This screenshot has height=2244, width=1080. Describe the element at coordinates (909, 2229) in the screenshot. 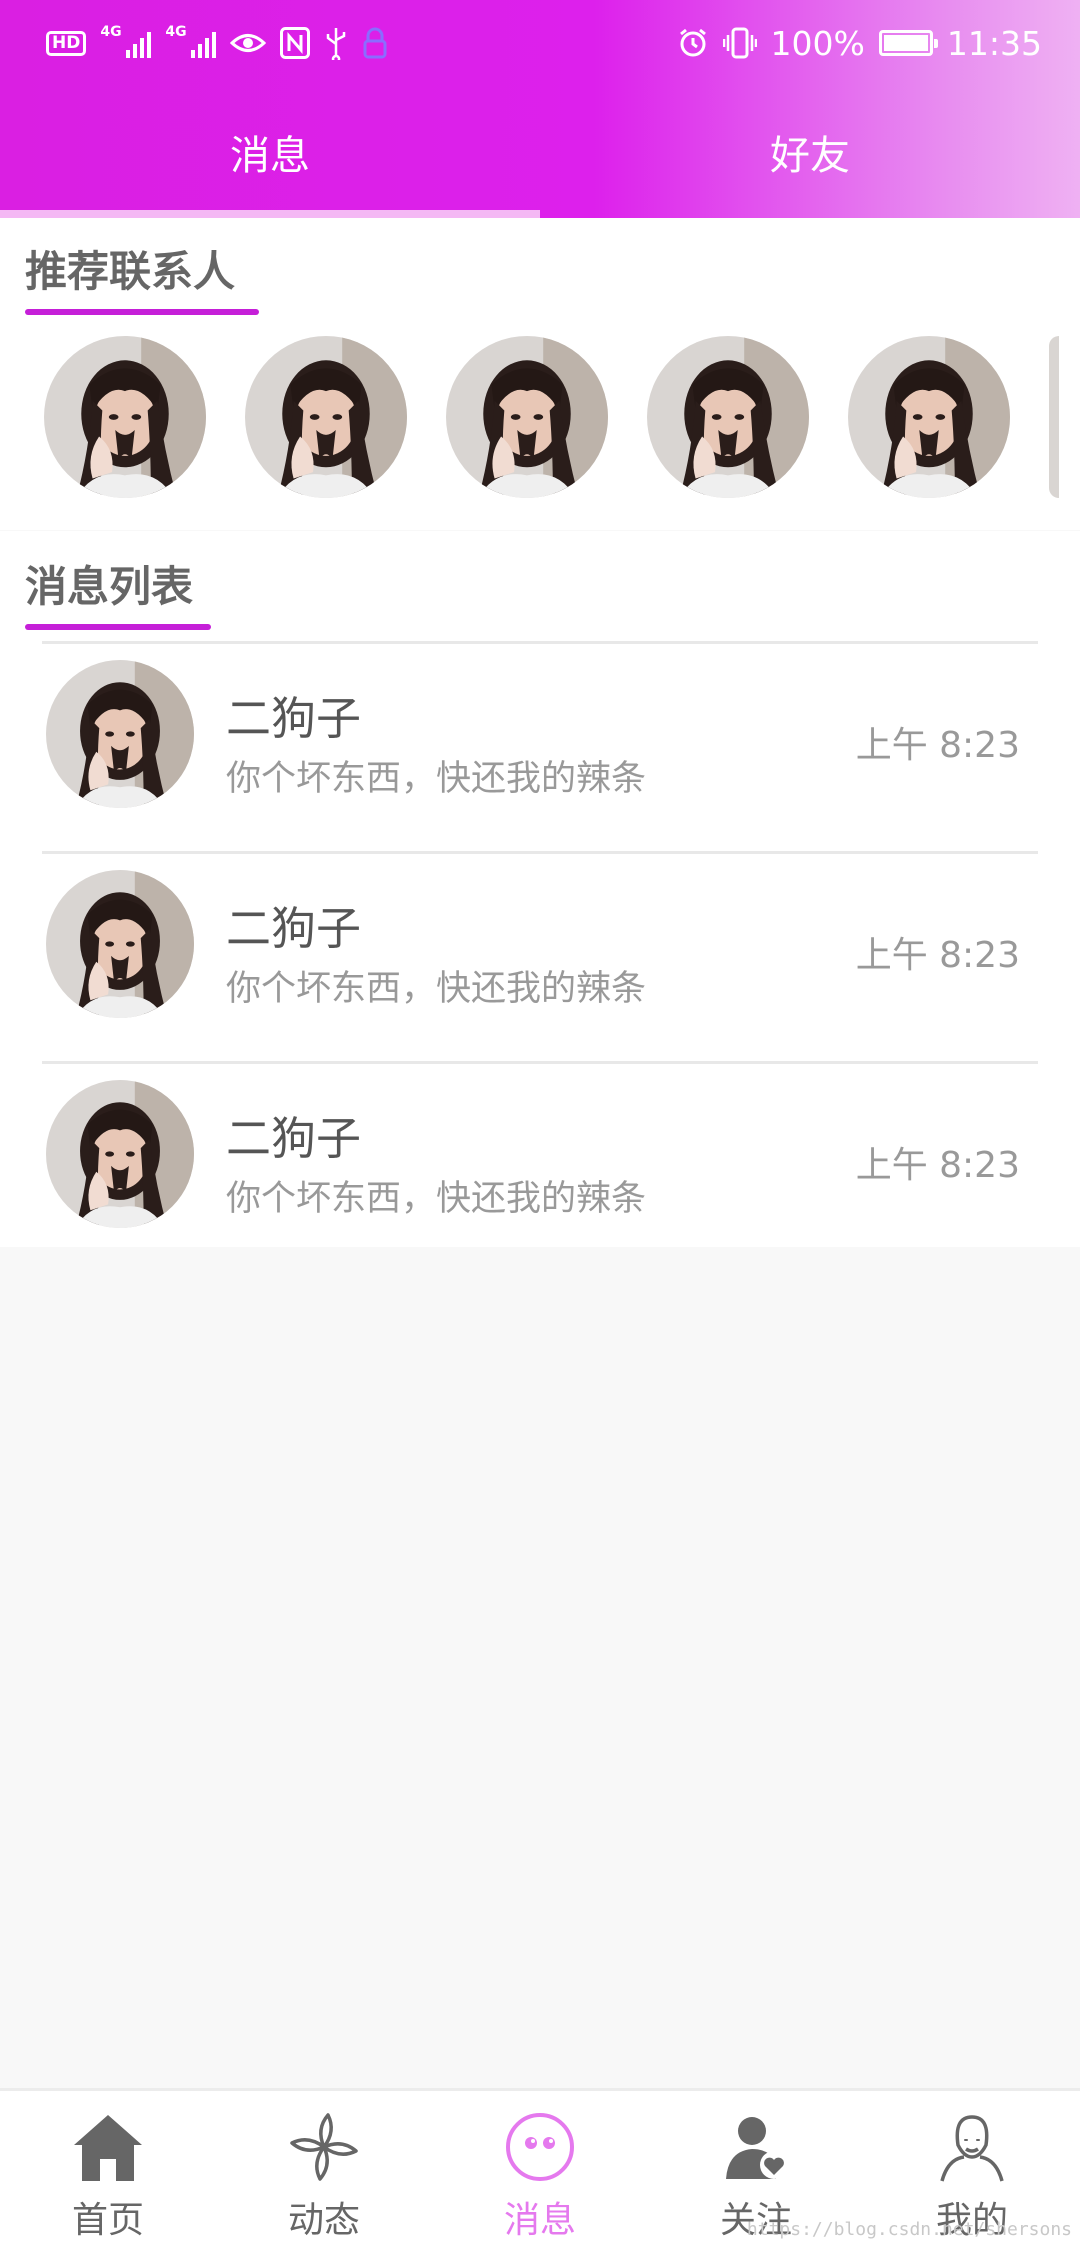

I see `watermark: https://blog.csdn.net/shersons` at that location.